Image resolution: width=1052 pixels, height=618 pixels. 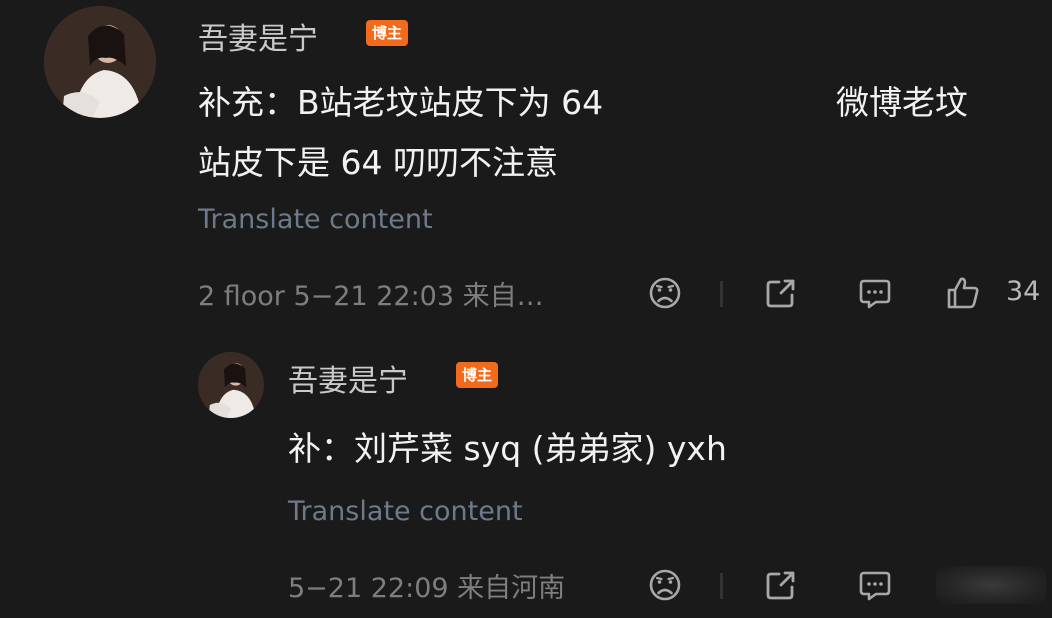 I want to click on reply-text: 补：刘芹菜 syq (弟弟家) yxh, so click(x=507, y=448).